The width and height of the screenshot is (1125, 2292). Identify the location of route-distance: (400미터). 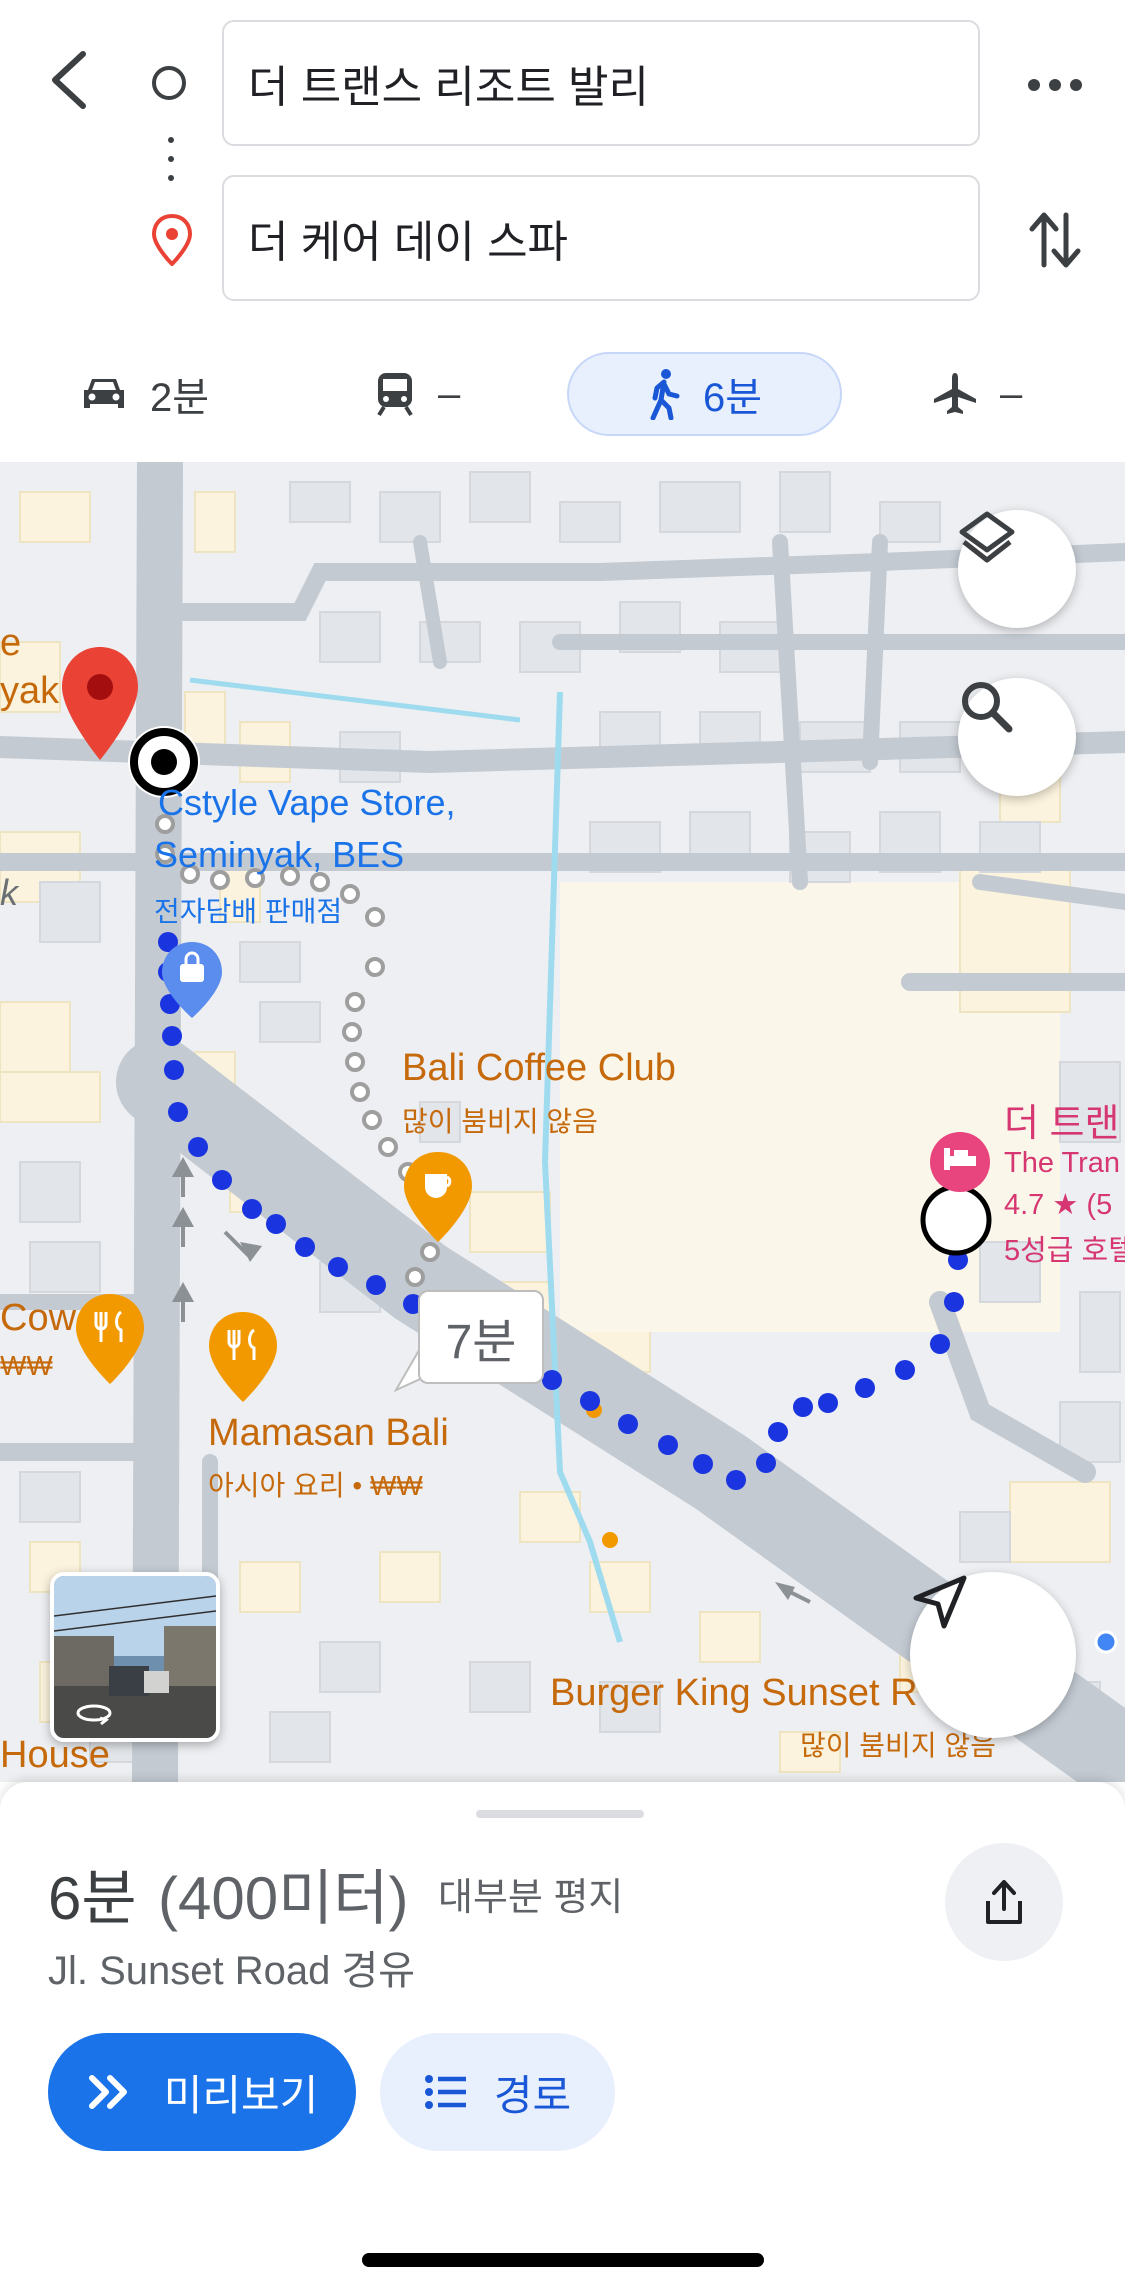
(283, 1898).